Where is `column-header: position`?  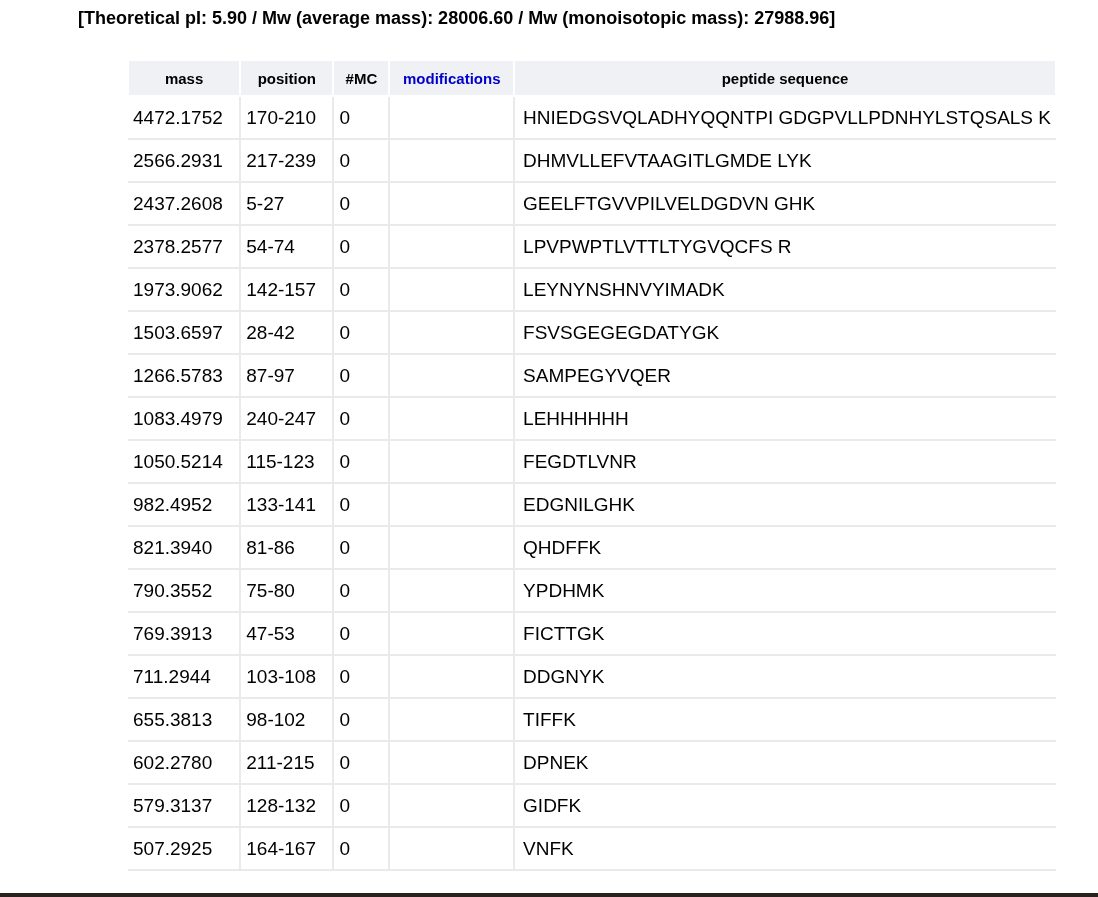 column-header: position is located at coordinates (287, 78).